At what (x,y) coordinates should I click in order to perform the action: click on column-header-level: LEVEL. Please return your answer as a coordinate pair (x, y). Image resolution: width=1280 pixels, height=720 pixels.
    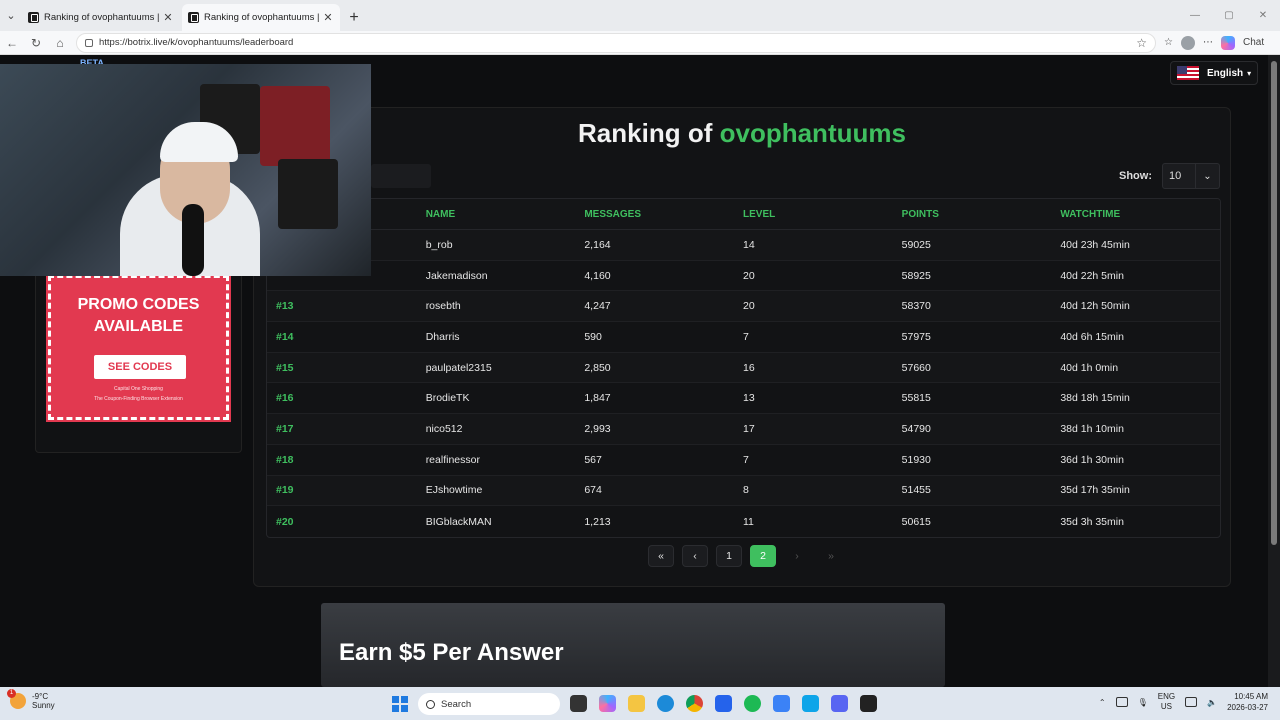
    Looking at the image, I should click on (822, 214).